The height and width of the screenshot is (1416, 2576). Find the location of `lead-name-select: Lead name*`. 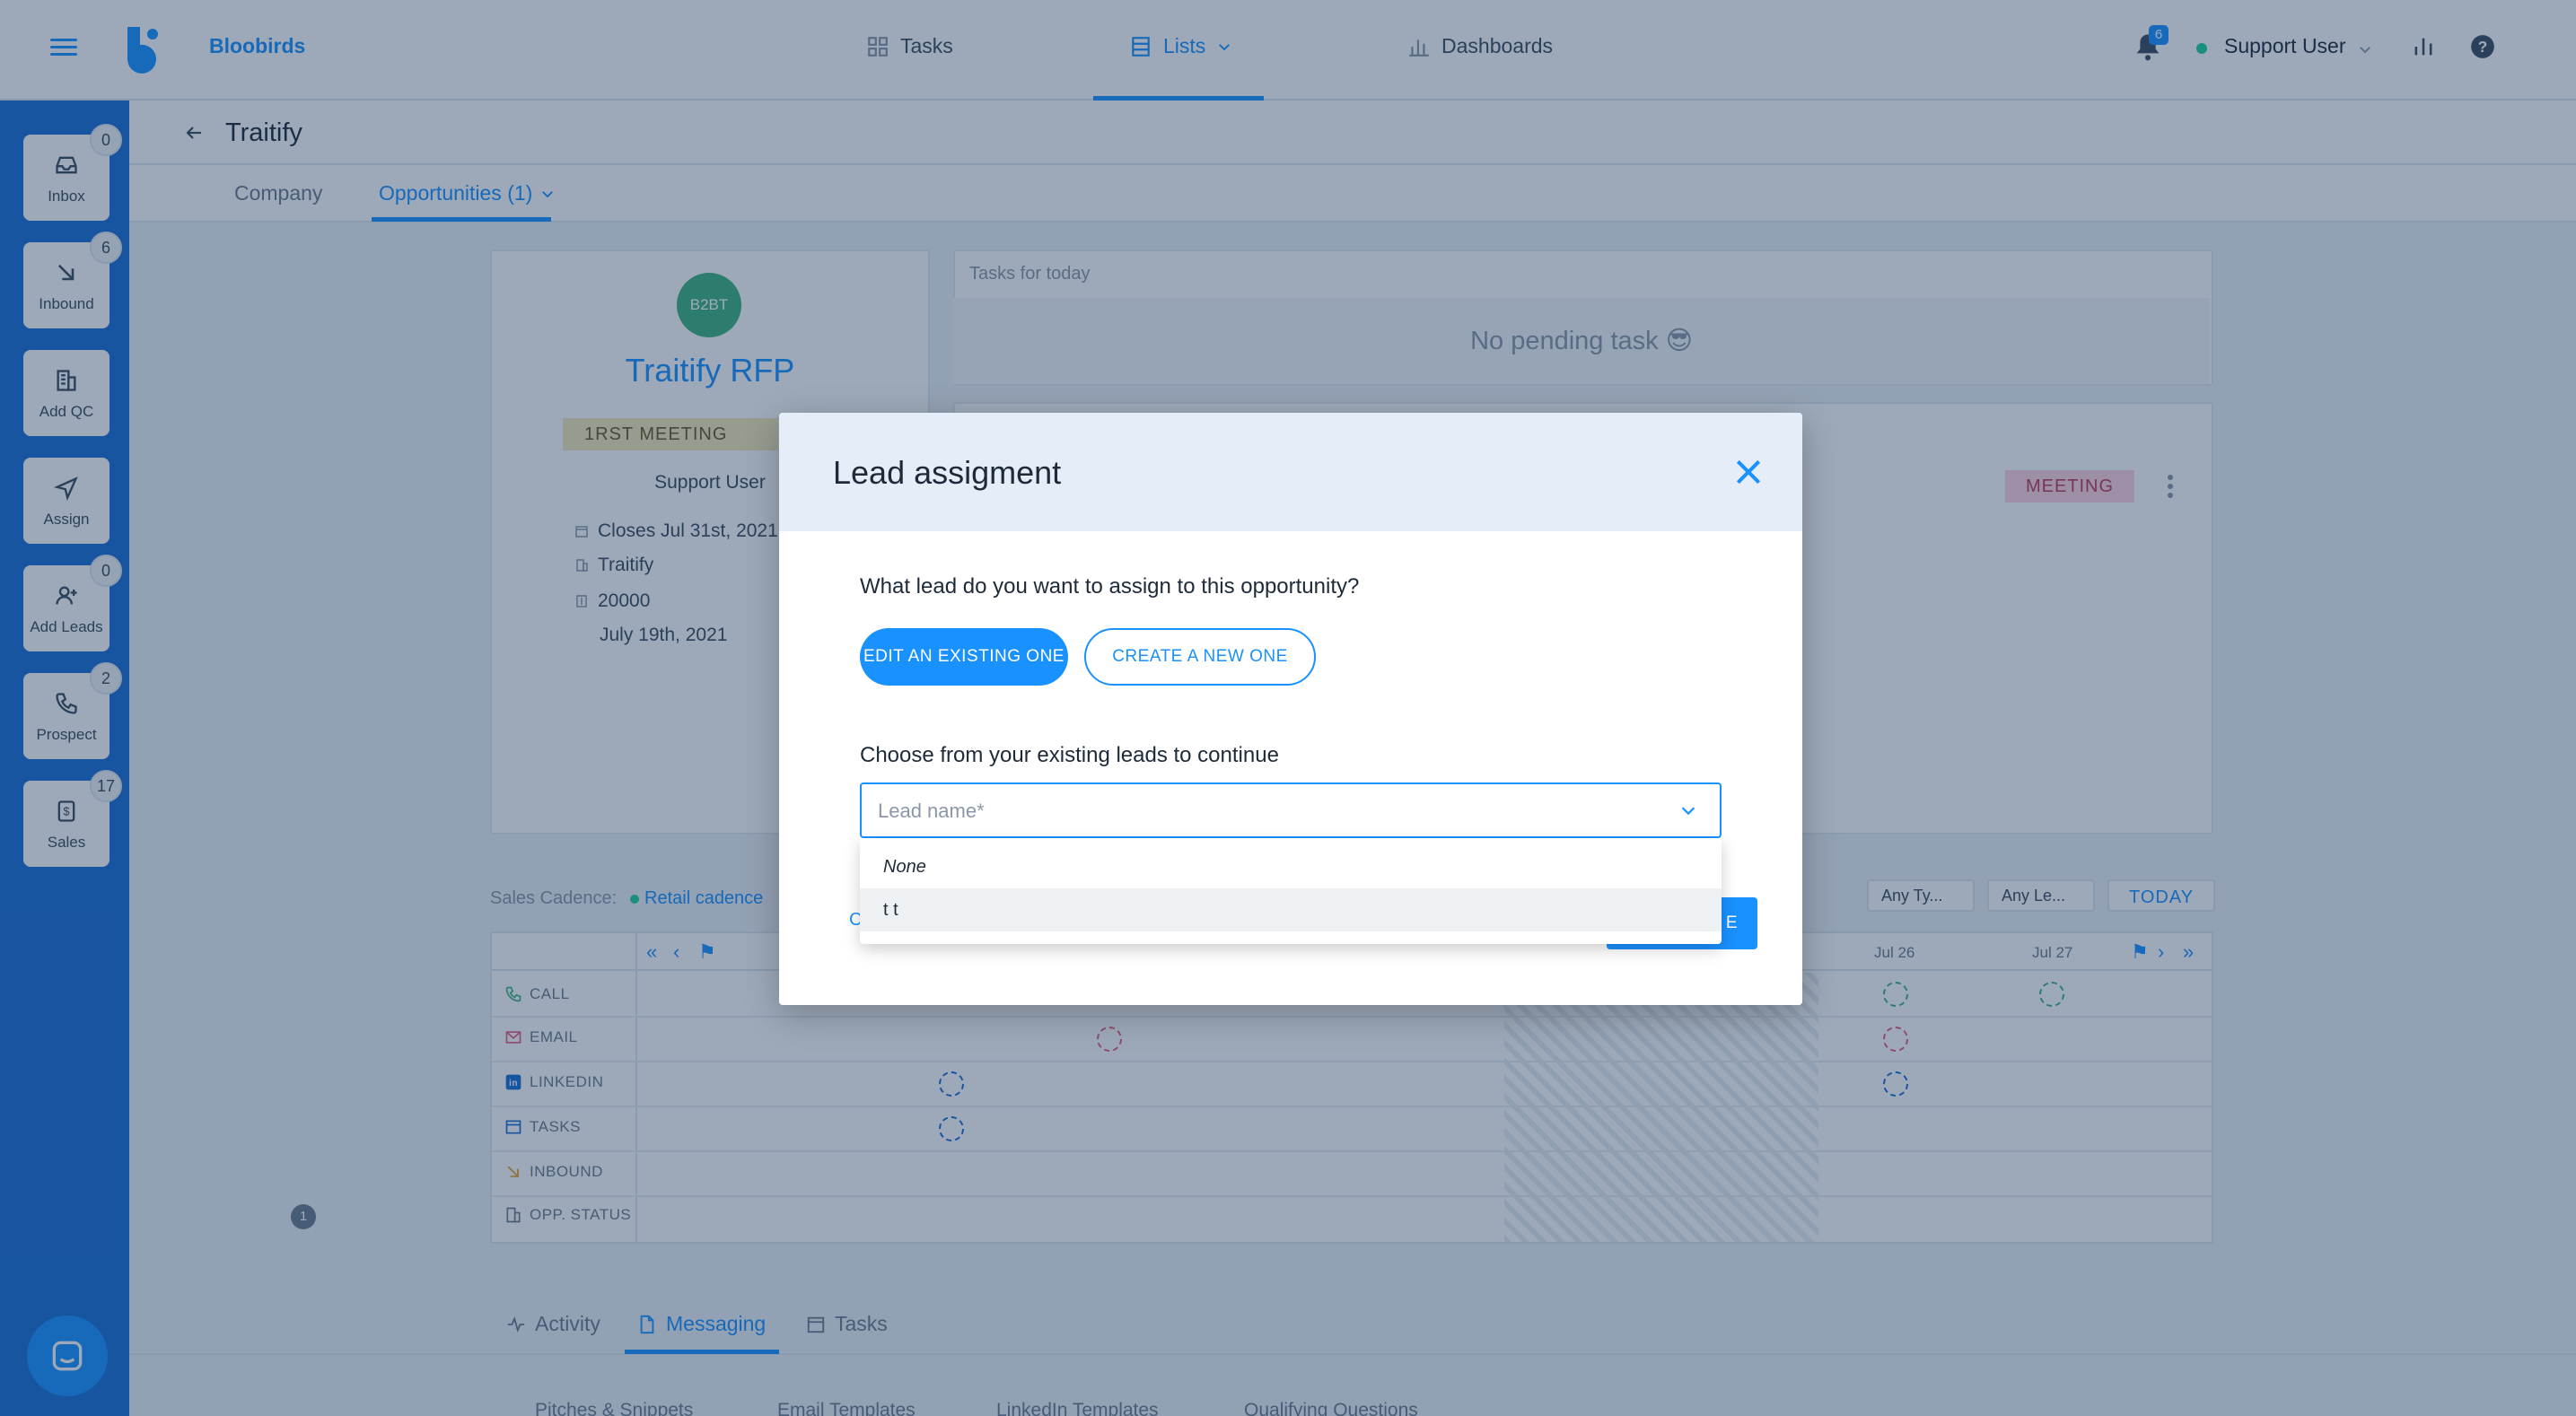

lead-name-select: Lead name* is located at coordinates (1291, 810).